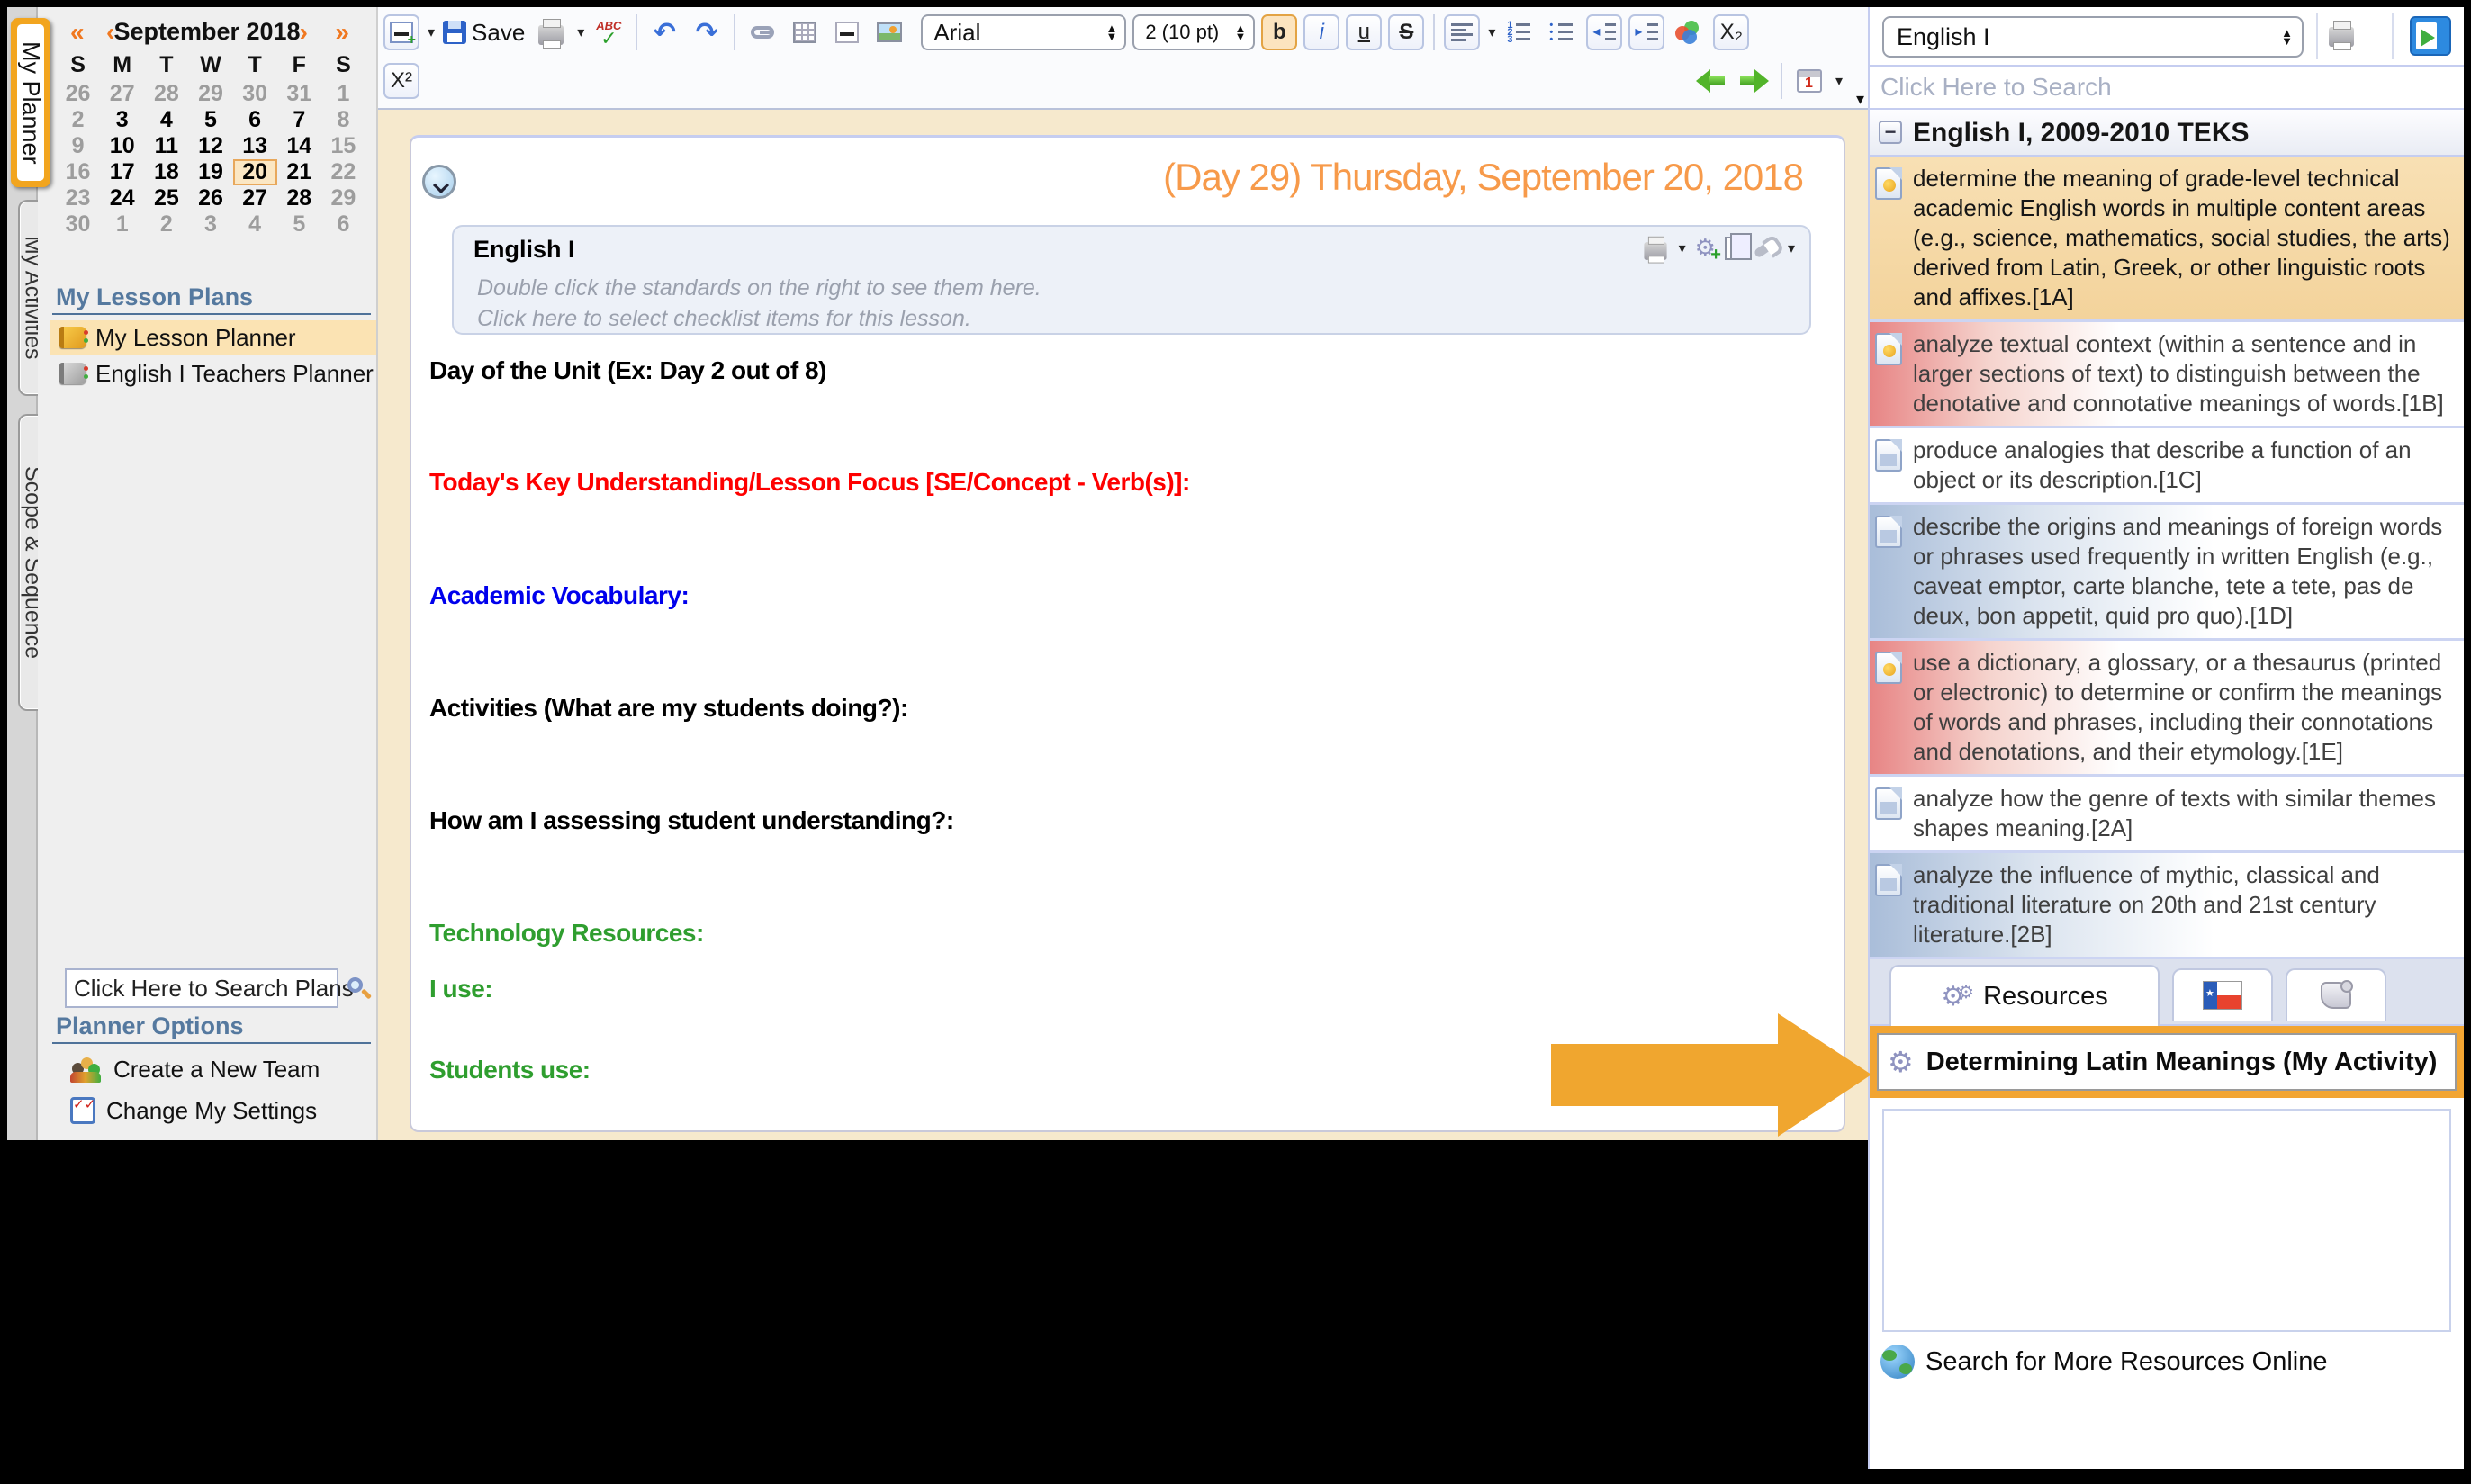 The width and height of the screenshot is (2471, 1484). I want to click on class-add-activity-icon: ⚙, so click(1708, 250).